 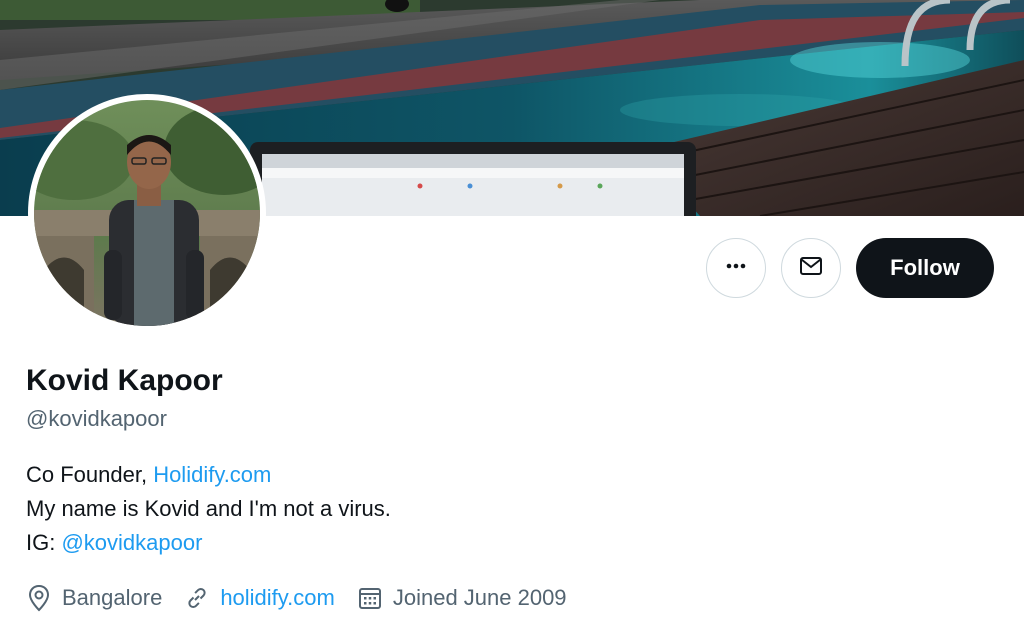 What do you see at coordinates (479, 597) in the screenshot?
I see `joined-text: Joined June 2009` at bounding box center [479, 597].